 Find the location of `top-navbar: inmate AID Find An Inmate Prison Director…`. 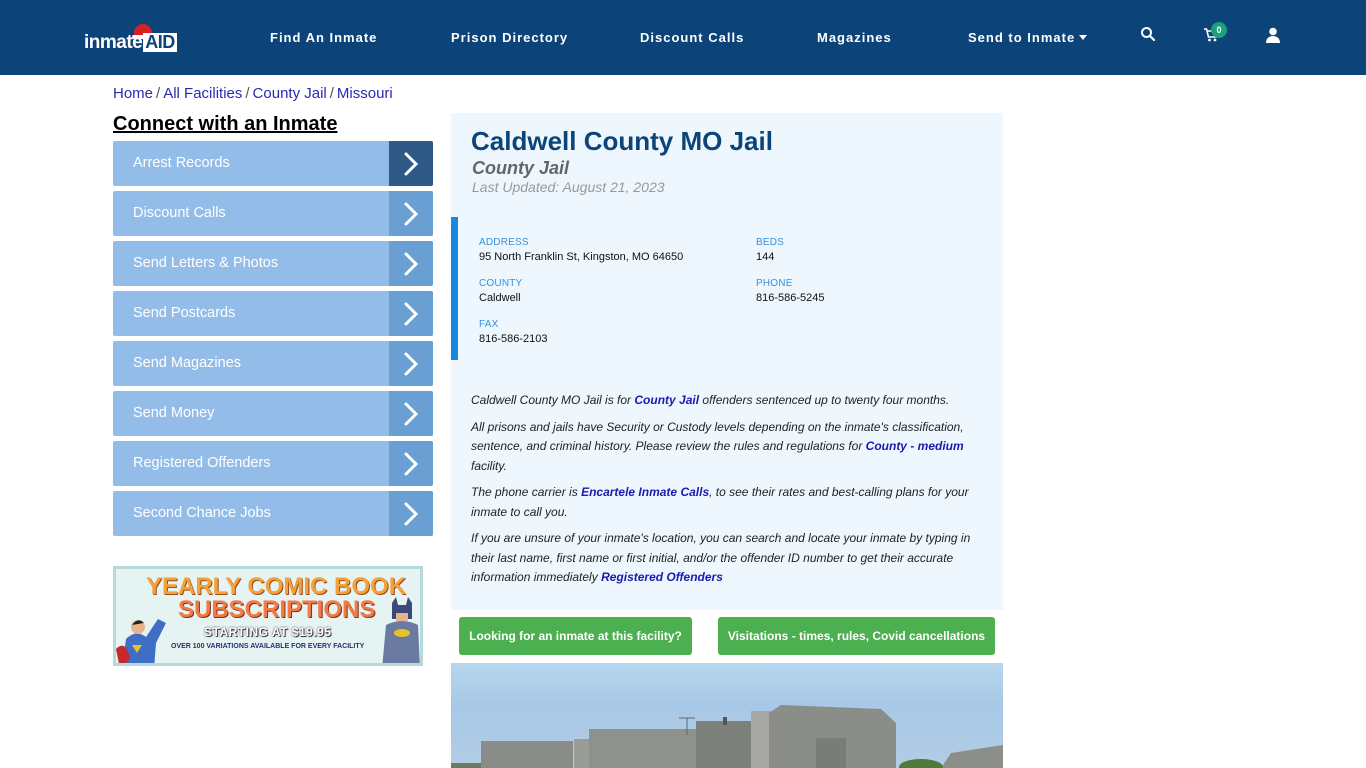

top-navbar: inmate AID Find An Inmate Prison Director… is located at coordinates (683, 37).